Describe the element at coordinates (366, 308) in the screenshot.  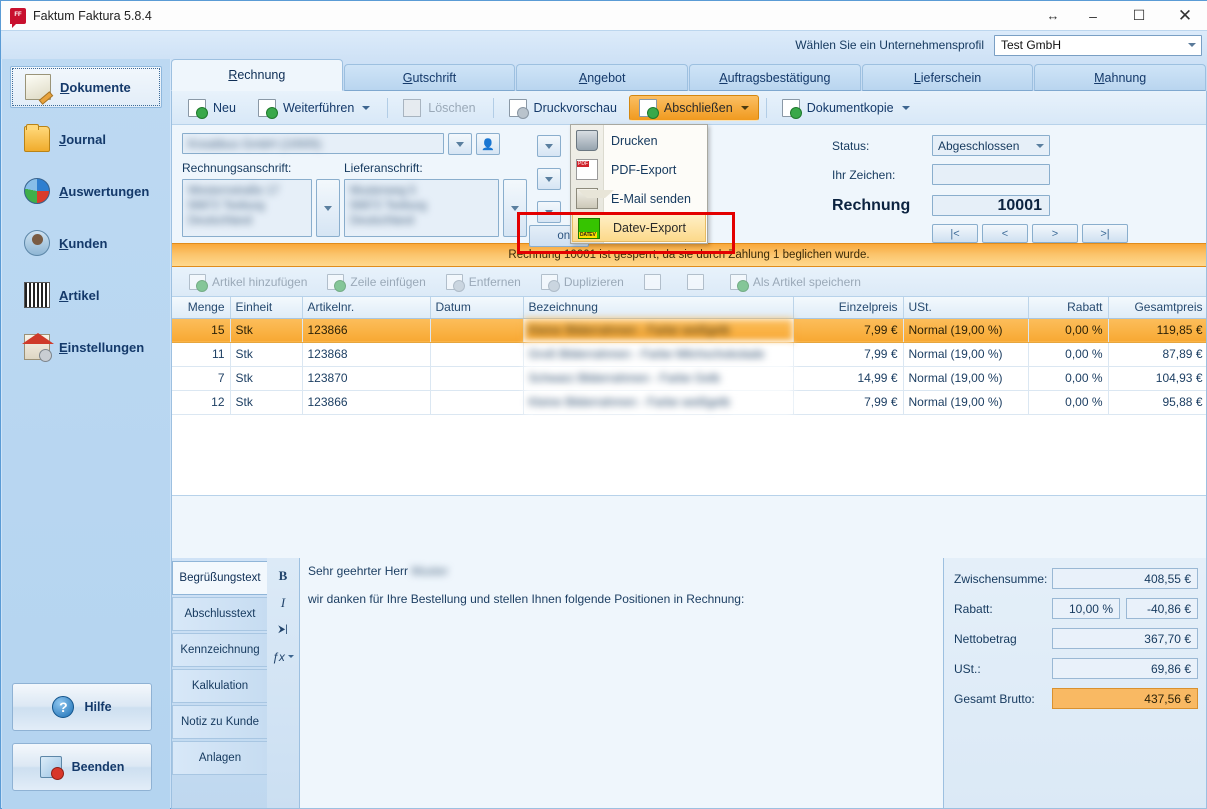
I see `col-artikelnr: Artikelnr.` at that location.